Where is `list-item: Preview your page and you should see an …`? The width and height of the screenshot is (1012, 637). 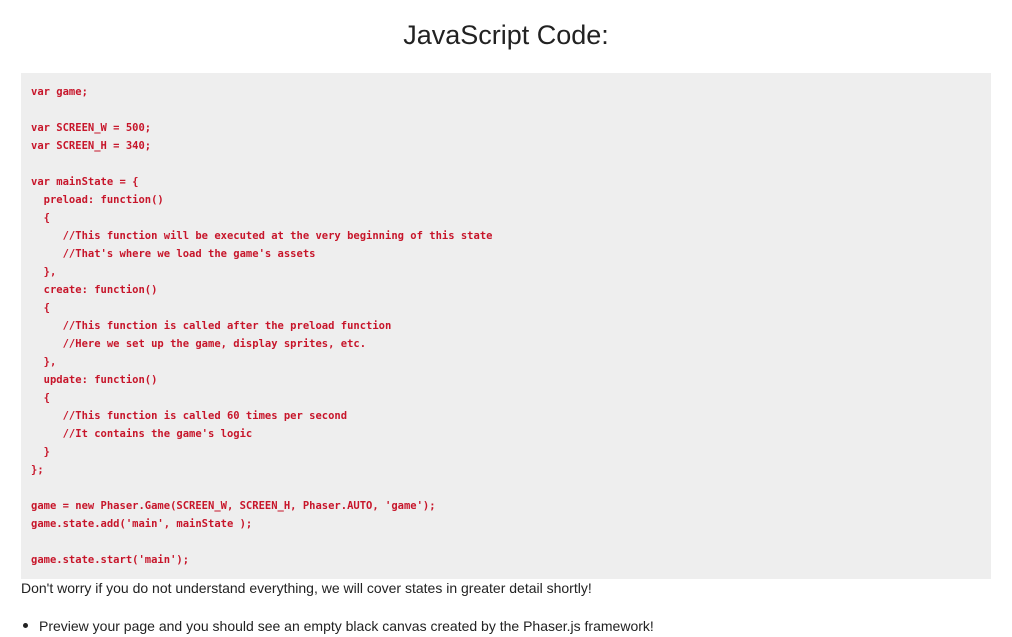
list-item: Preview your page and you should see an … is located at coordinates (338, 626).